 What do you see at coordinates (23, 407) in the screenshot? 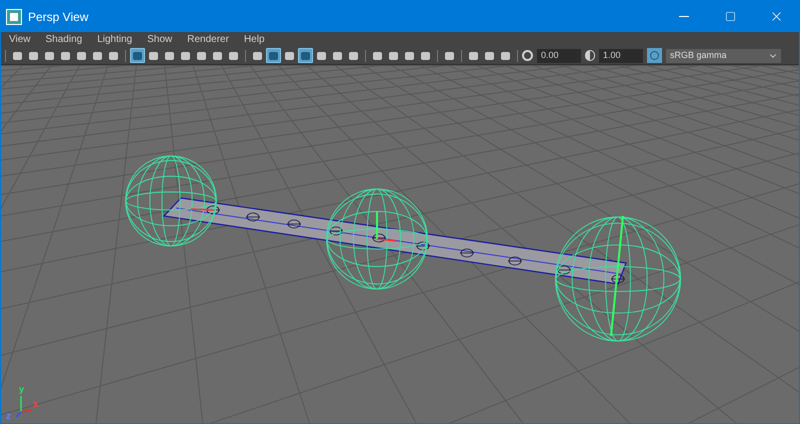
I see `axis-gizmo-drawing` at bounding box center [23, 407].